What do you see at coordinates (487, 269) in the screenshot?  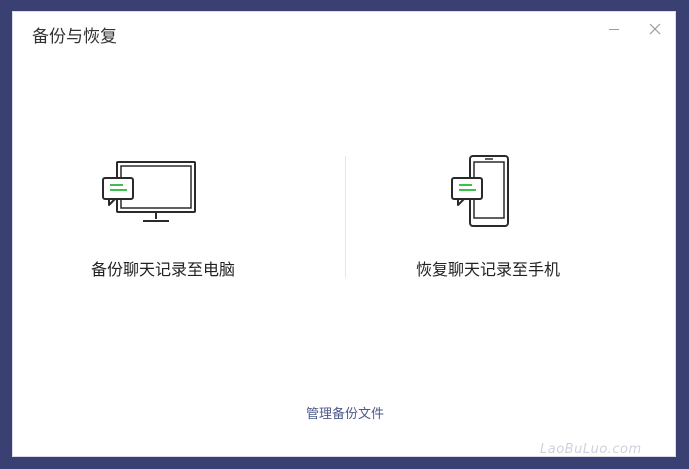 I see `restore-to-phone-label: 恢复聊天记录至手机` at bounding box center [487, 269].